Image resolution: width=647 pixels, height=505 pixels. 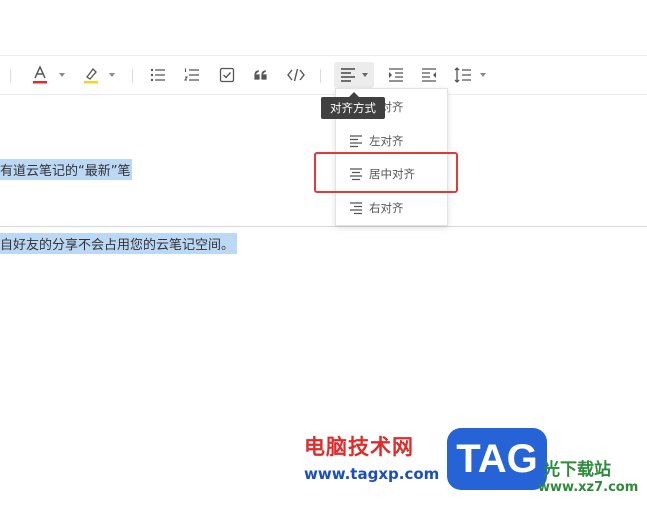 I want to click on indent-decrease-icon, so click(x=429, y=75).